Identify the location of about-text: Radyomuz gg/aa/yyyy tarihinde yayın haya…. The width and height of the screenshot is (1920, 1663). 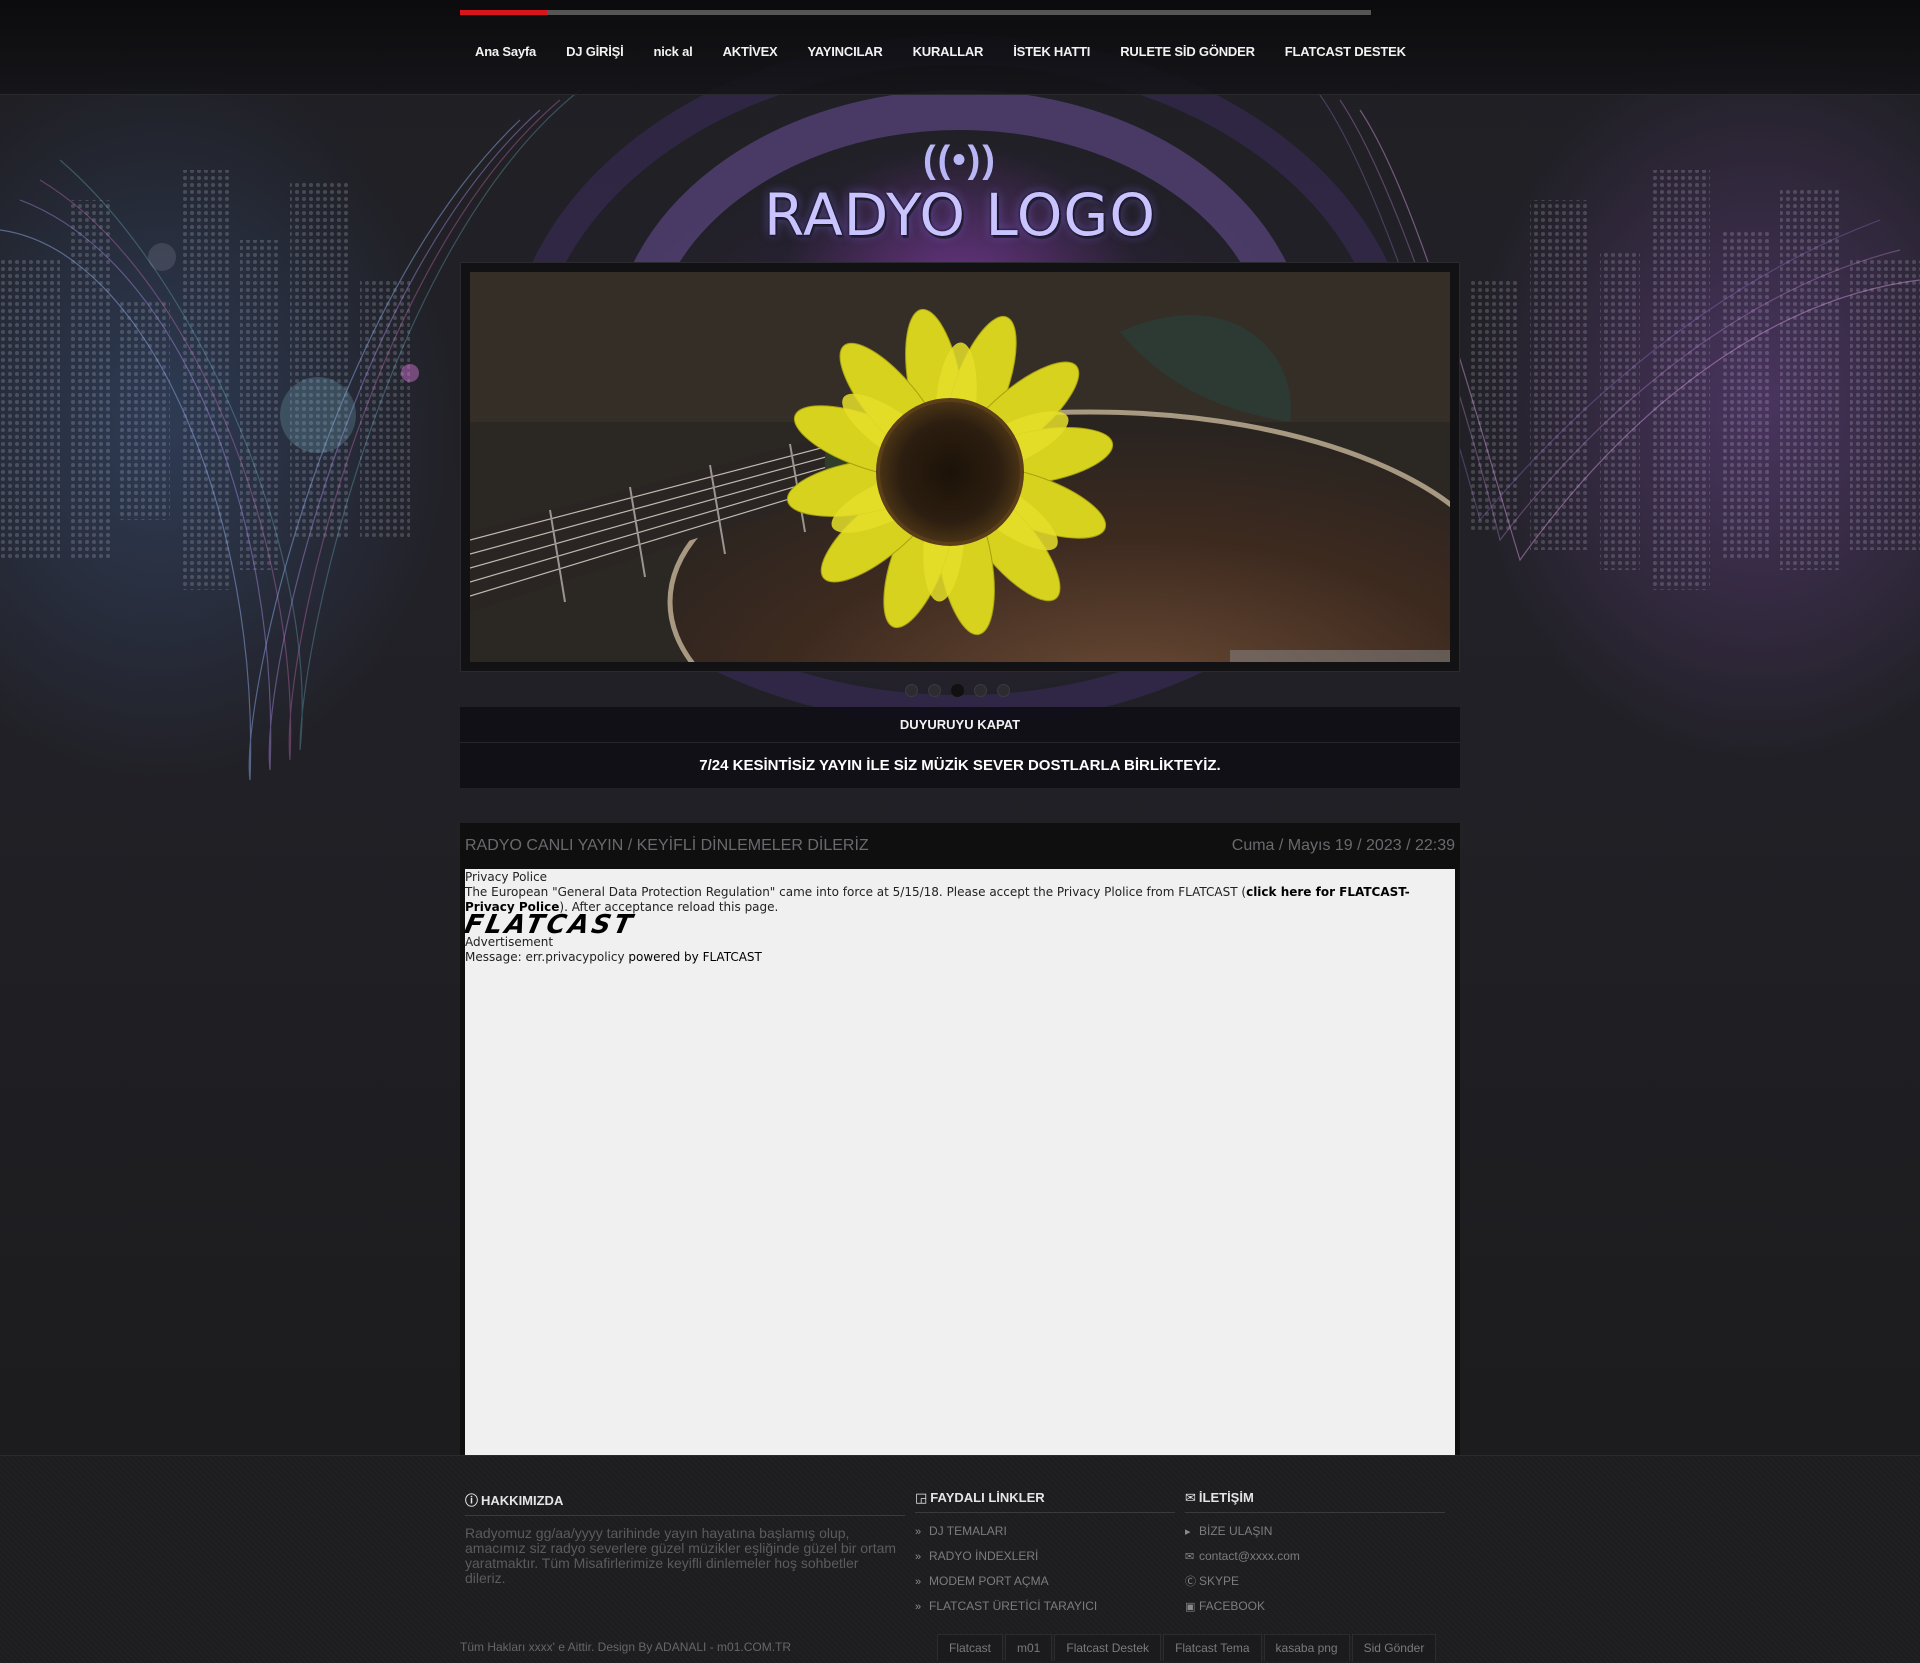
(681, 1555).